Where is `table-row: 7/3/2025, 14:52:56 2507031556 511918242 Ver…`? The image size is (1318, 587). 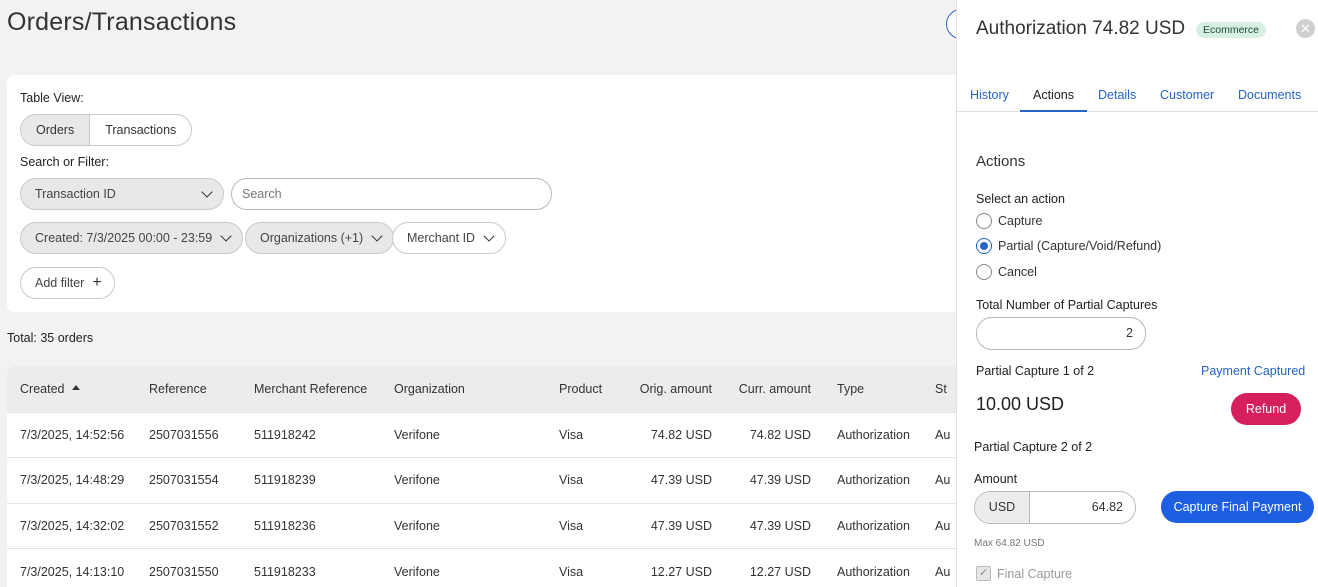 table-row: 7/3/2025, 14:52:56 2507031556 511918242 Ver… is located at coordinates (481, 434).